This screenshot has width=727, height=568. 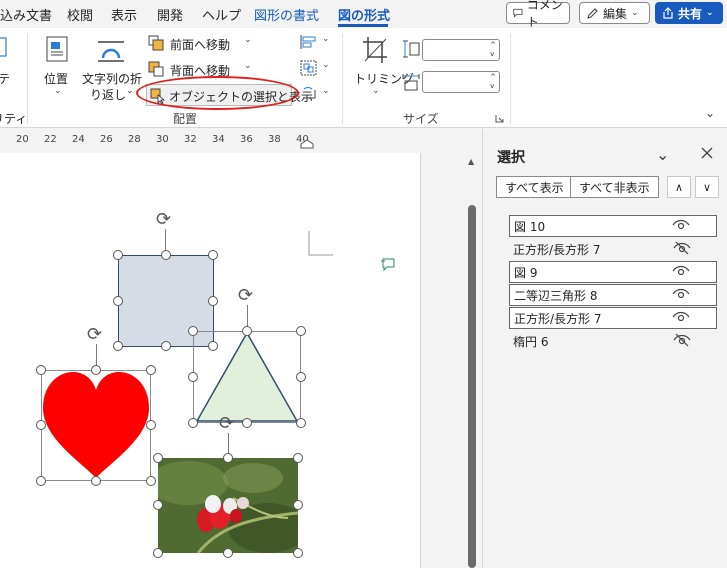 I want to click on selection-pane-item-name: 楕円 6, so click(x=531, y=341).